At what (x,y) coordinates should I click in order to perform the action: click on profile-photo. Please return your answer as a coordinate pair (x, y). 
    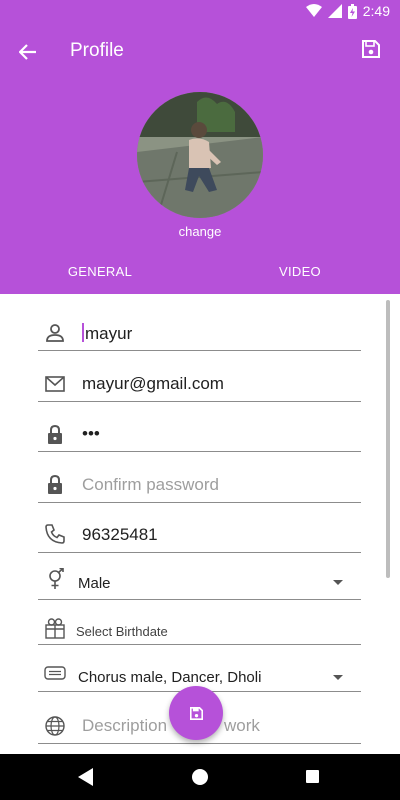
    Looking at the image, I should click on (200, 155).